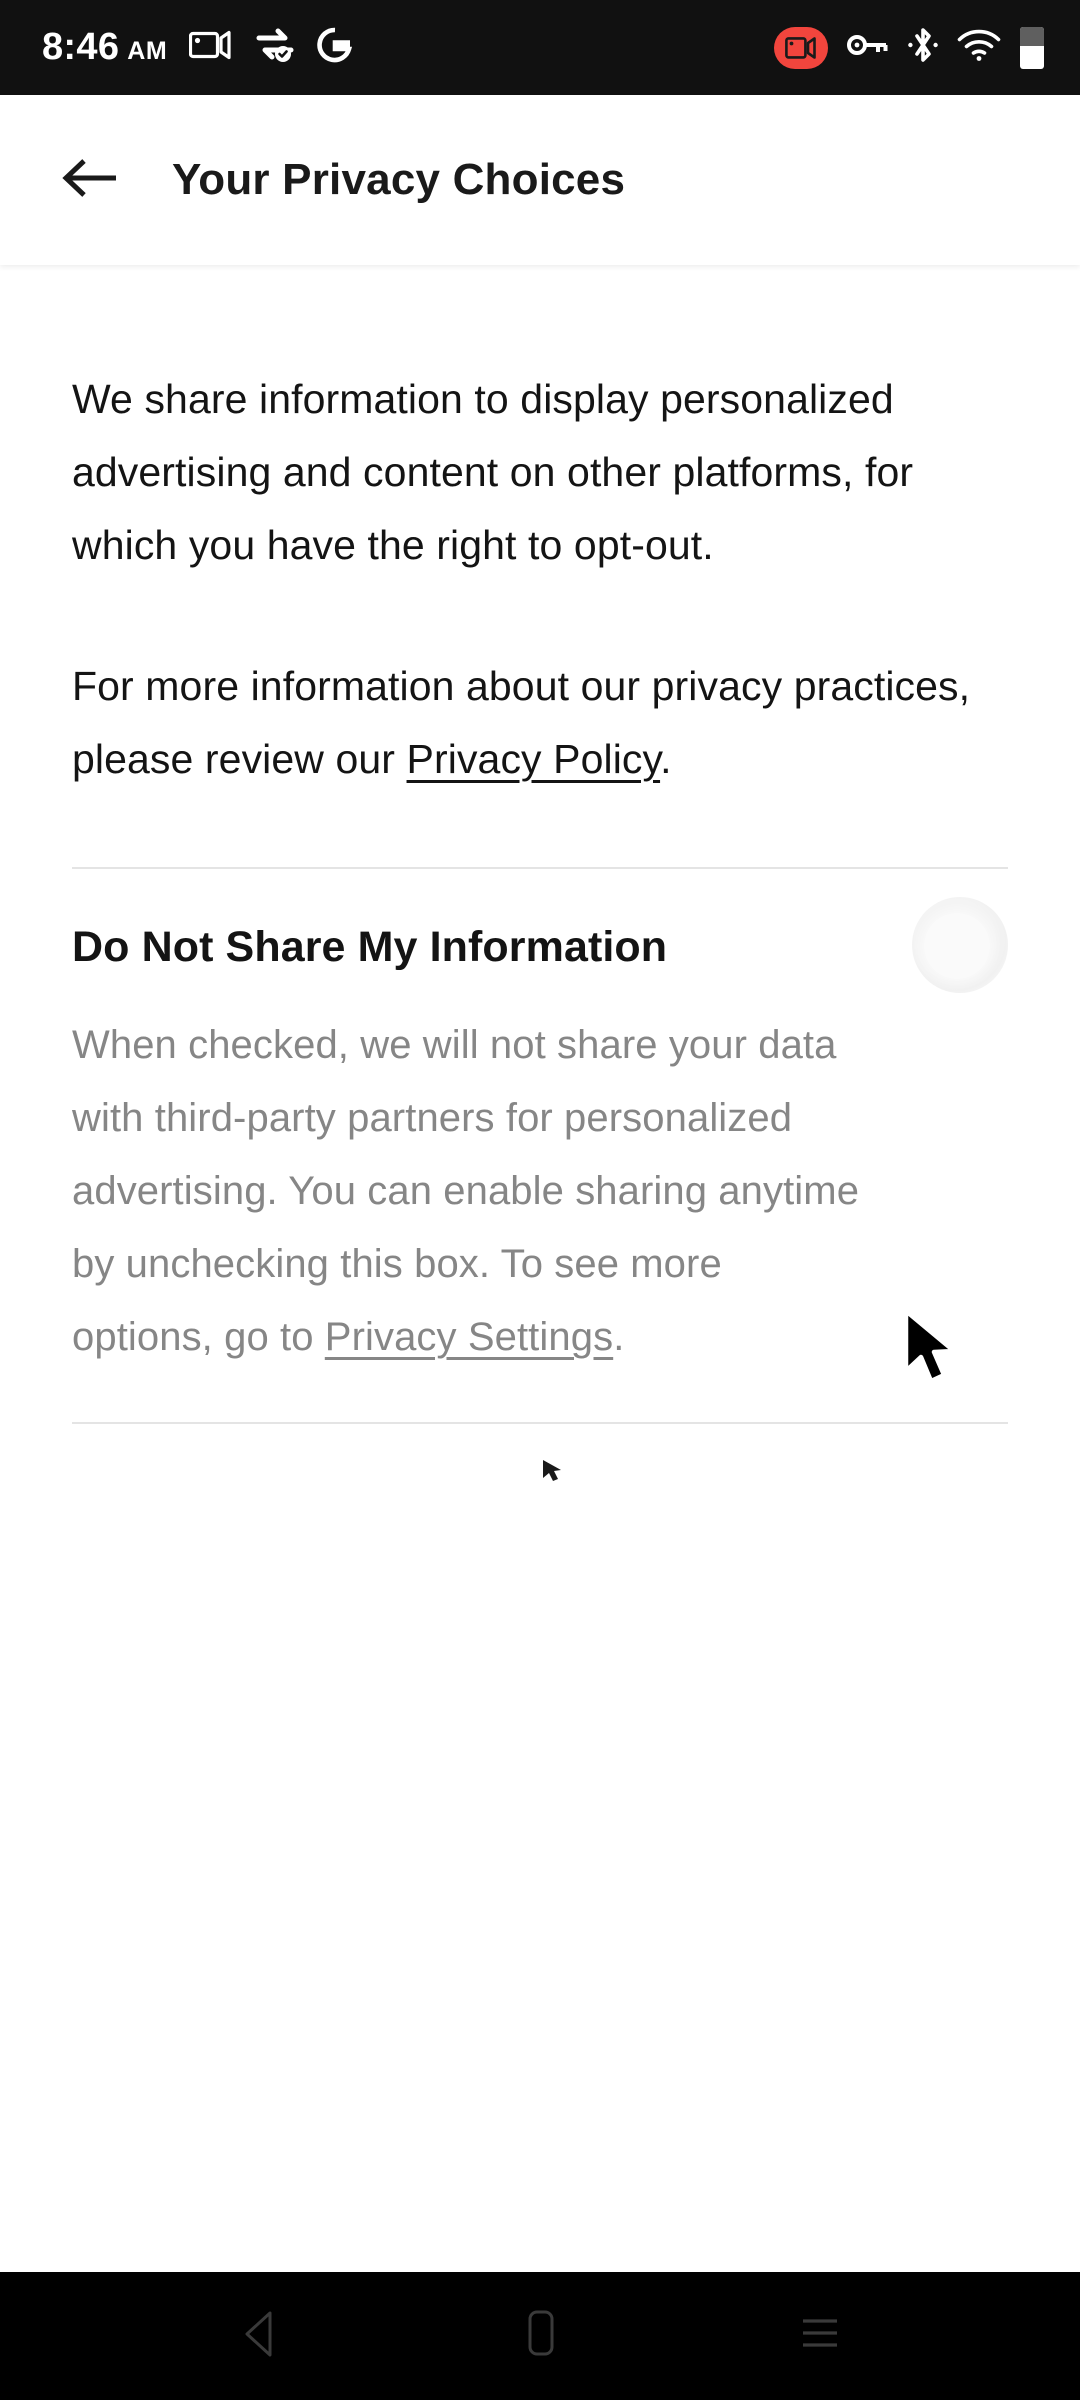 The width and height of the screenshot is (1080, 2400). I want to click on google-g-icon, so click(335, 47).